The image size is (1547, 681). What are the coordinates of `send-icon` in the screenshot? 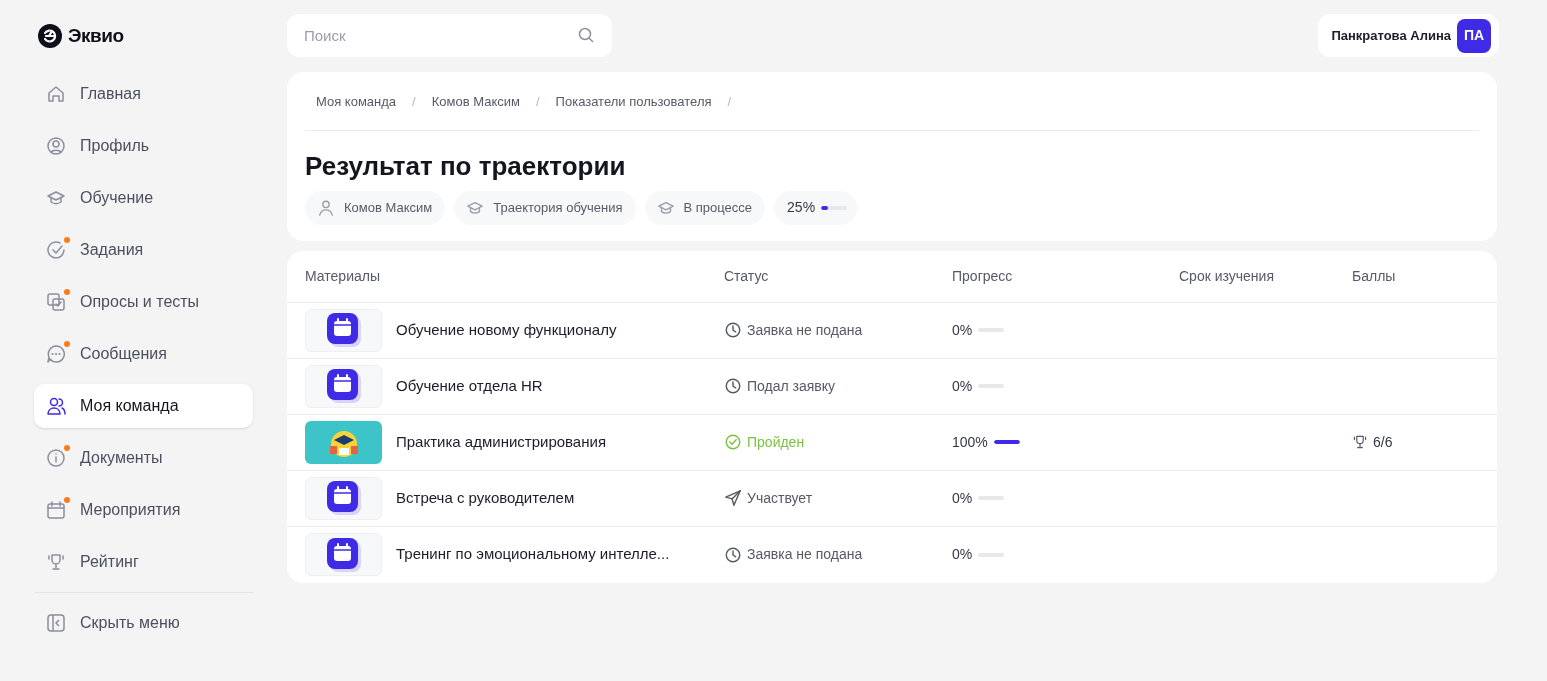 It's located at (733, 498).